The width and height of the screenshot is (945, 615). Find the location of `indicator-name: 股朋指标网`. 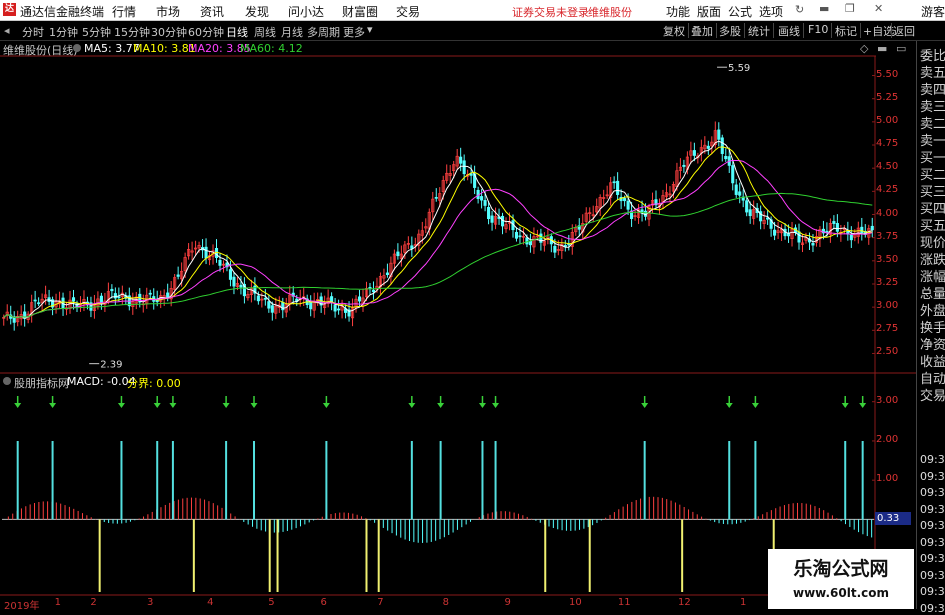

indicator-name: 股朋指标网 is located at coordinates (41, 383).